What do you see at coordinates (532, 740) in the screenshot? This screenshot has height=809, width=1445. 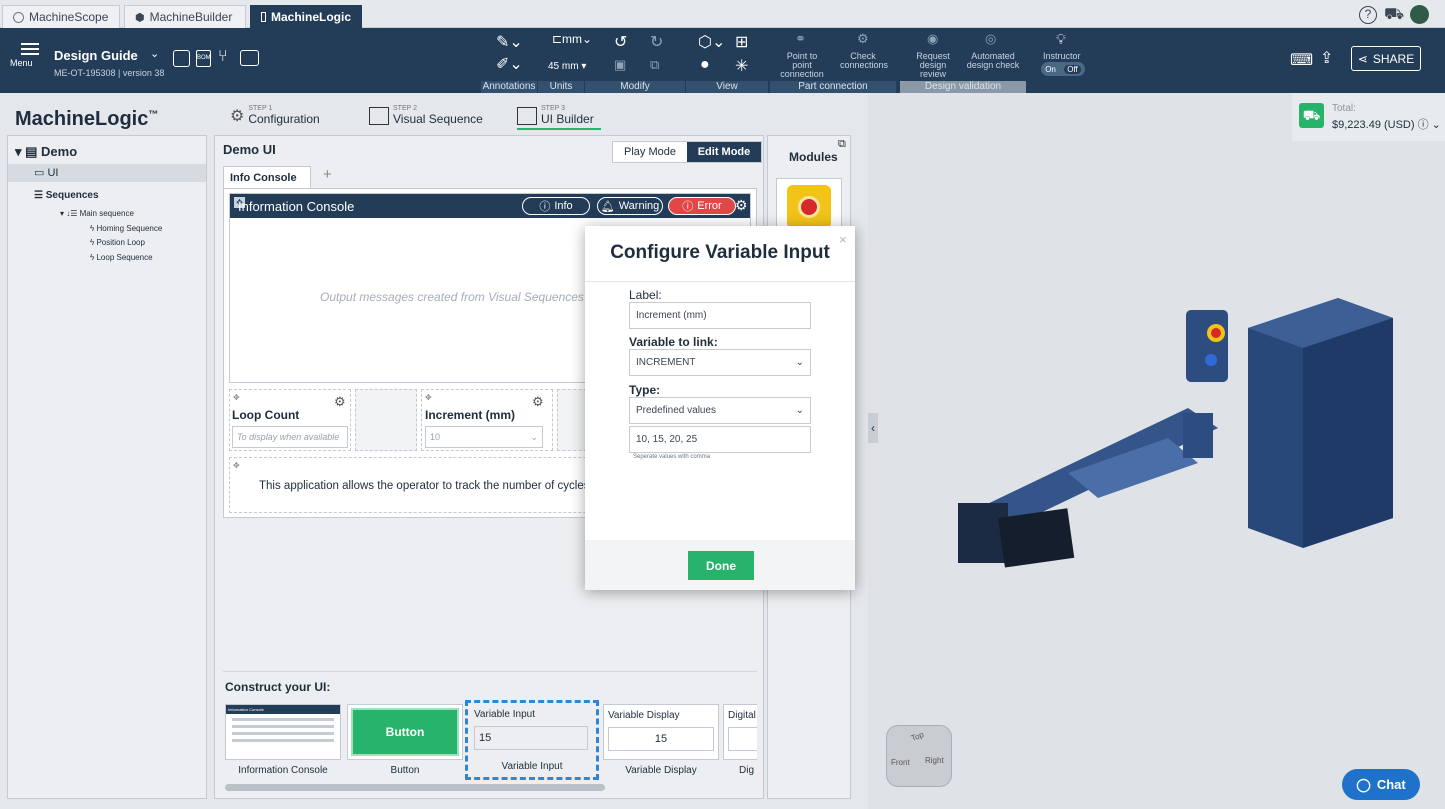 I see `palette-variable-input: Variable Input 15 Variable Input` at bounding box center [532, 740].